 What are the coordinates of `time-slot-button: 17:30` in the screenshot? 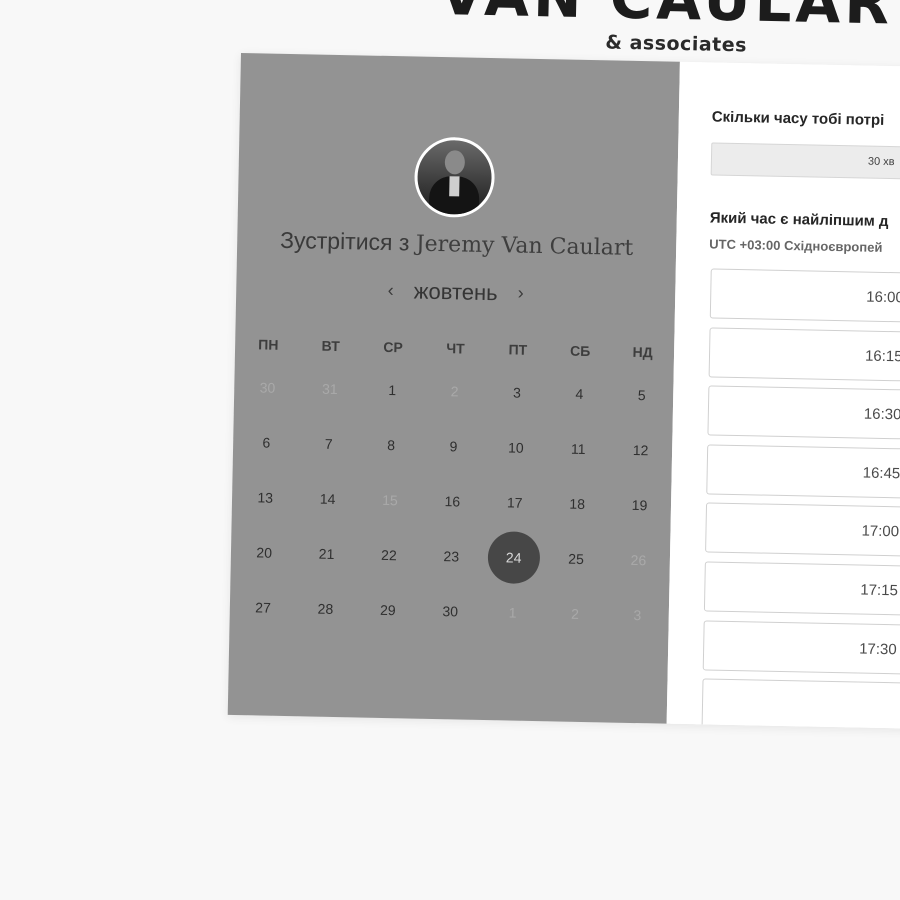 It's located at (801, 649).